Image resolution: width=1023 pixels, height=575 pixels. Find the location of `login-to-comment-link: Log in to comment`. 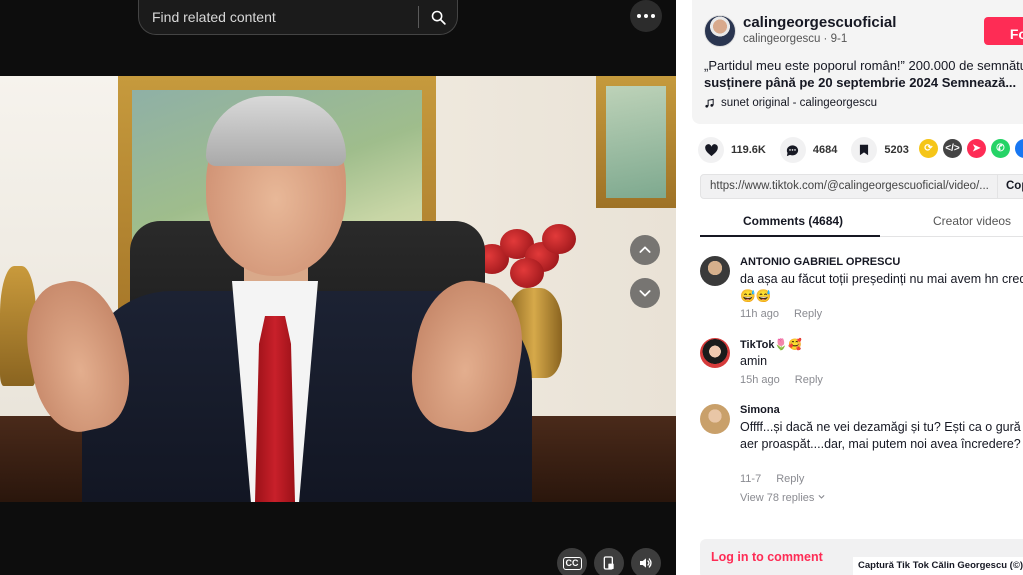

login-to-comment-link: Log in to comment is located at coordinates (767, 557).